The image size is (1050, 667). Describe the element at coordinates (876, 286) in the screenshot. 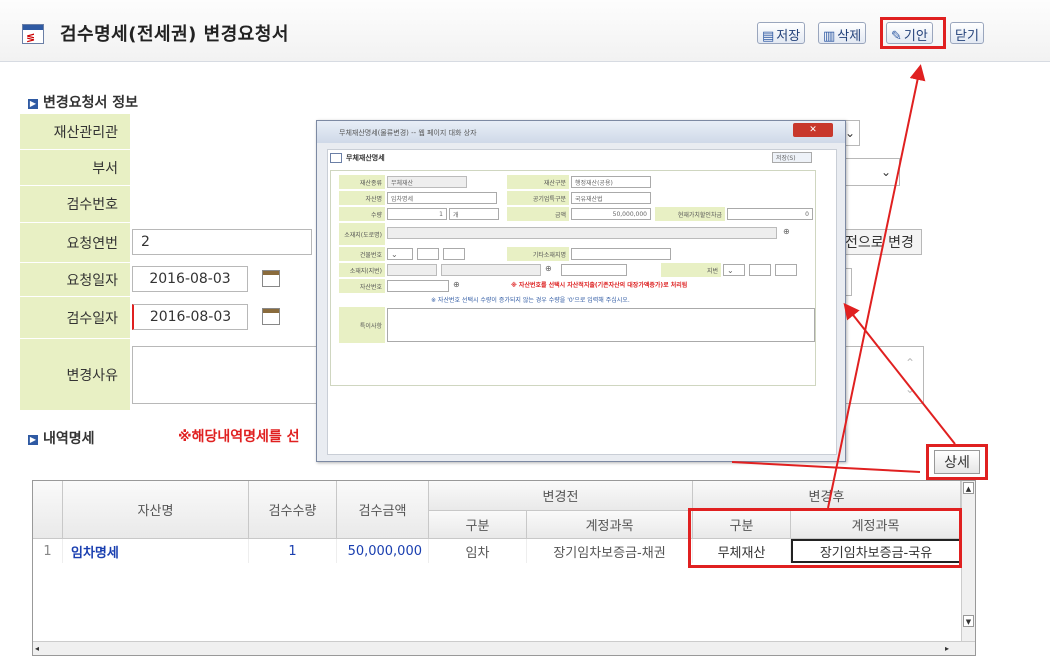

I see `arrow-to-draft` at that location.